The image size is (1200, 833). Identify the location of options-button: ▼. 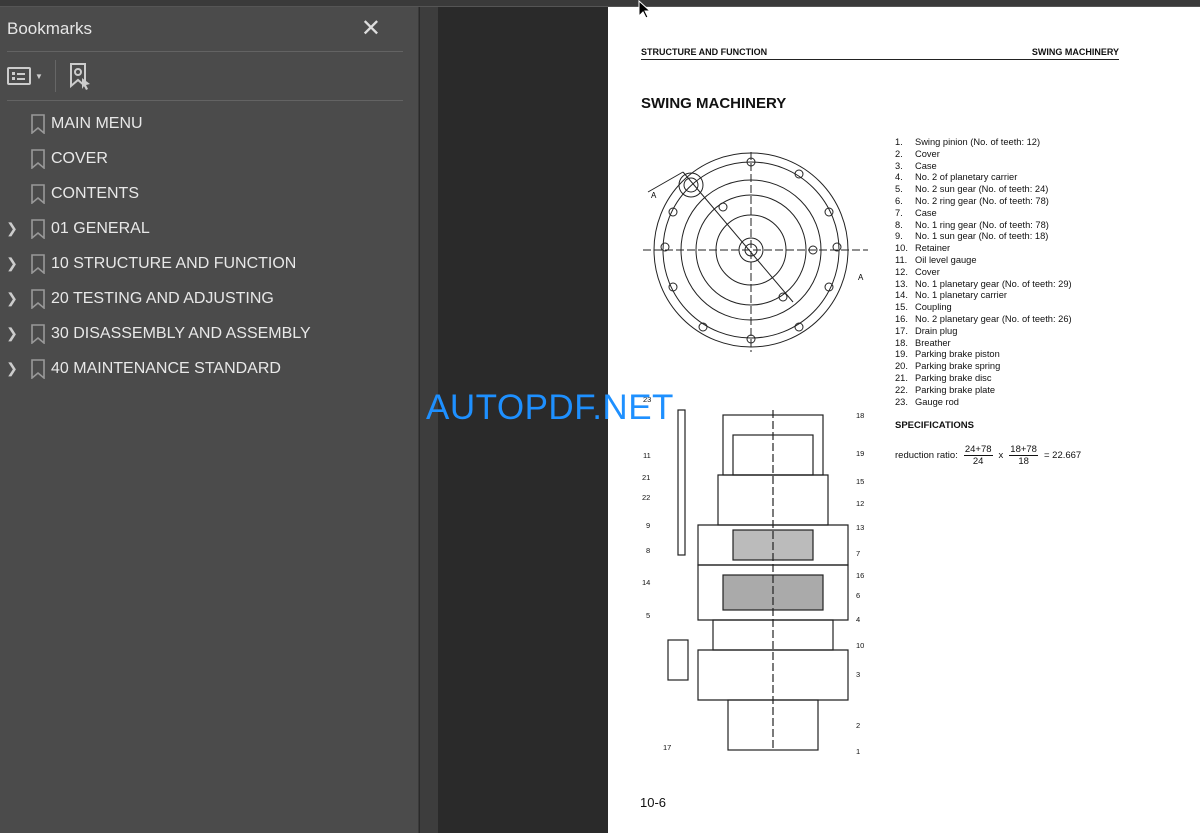
(25, 76).